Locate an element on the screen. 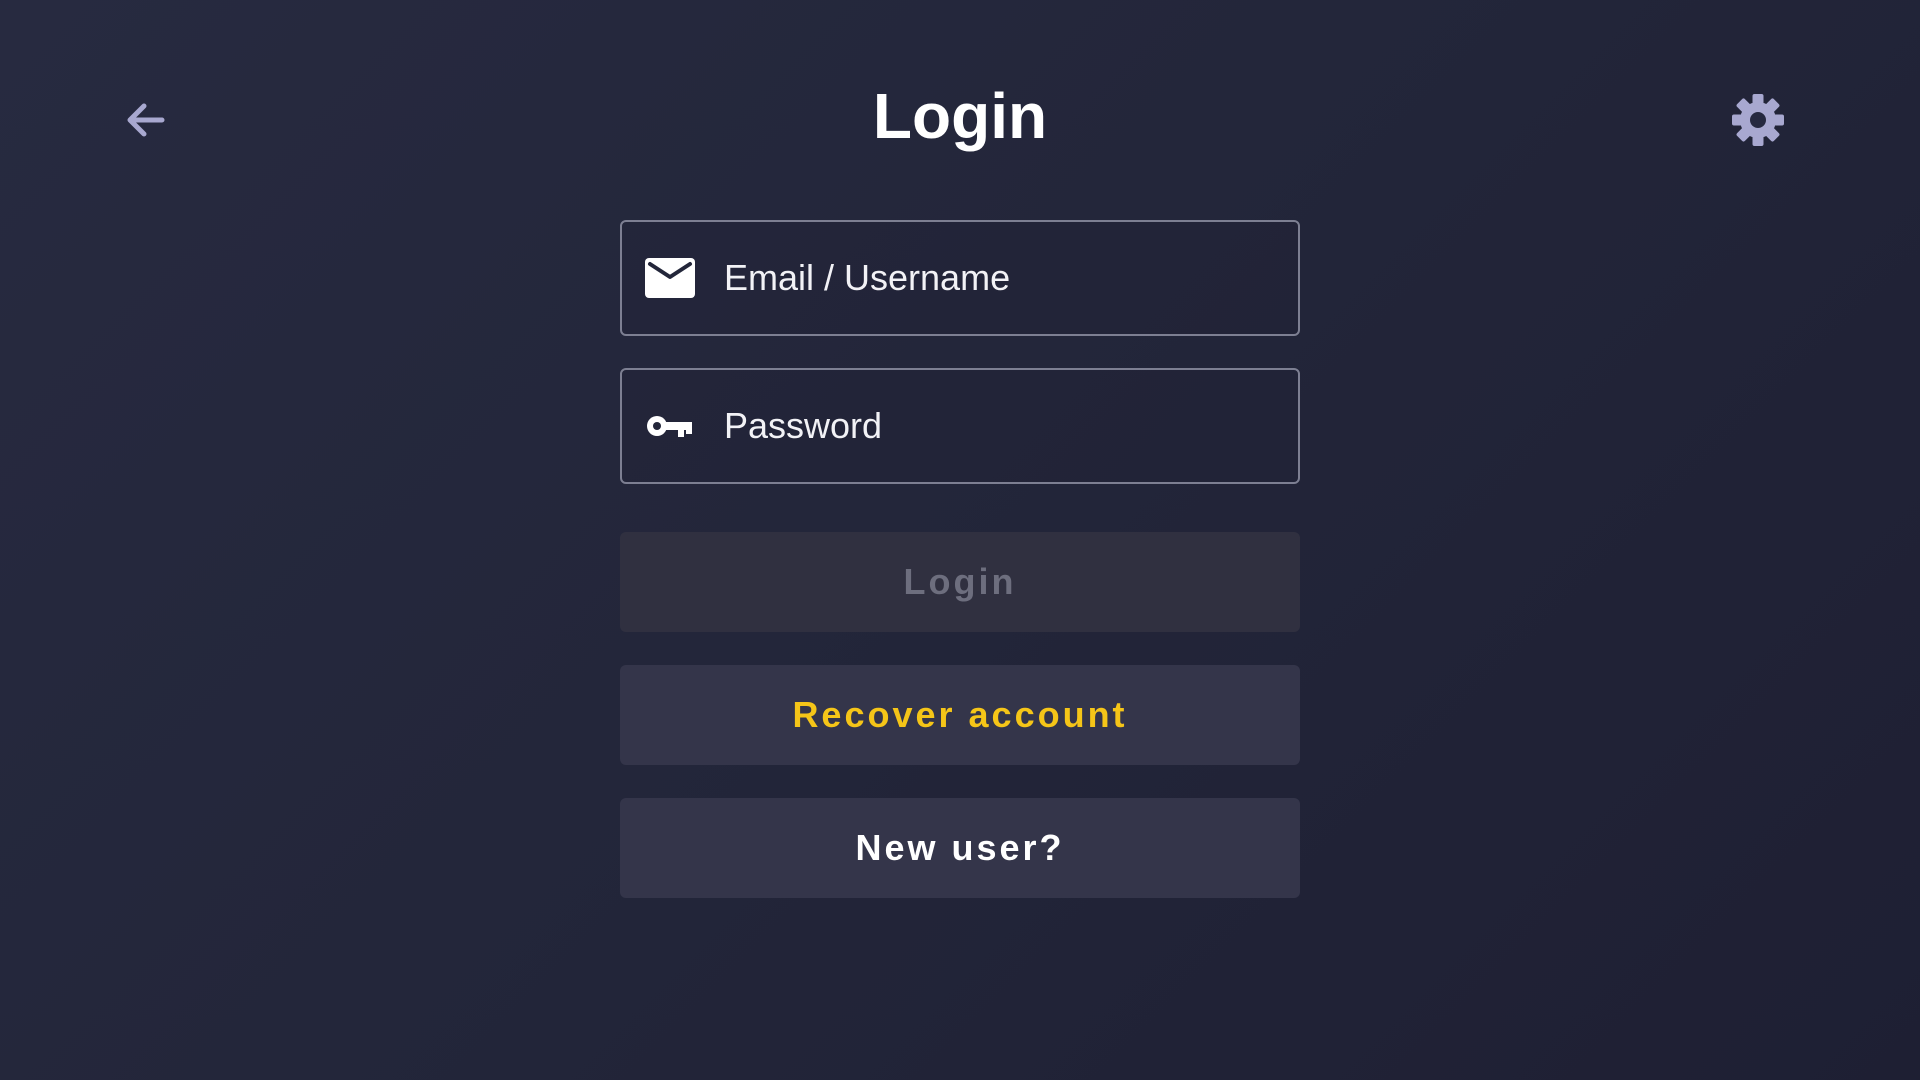  key-icon is located at coordinates (670, 426).